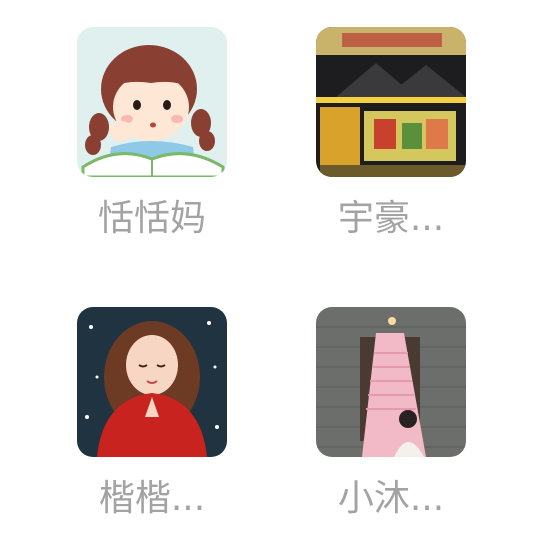 The height and width of the screenshot is (534, 534). Describe the element at coordinates (151, 218) in the screenshot. I see `contact-name: 恬恬妈` at that location.